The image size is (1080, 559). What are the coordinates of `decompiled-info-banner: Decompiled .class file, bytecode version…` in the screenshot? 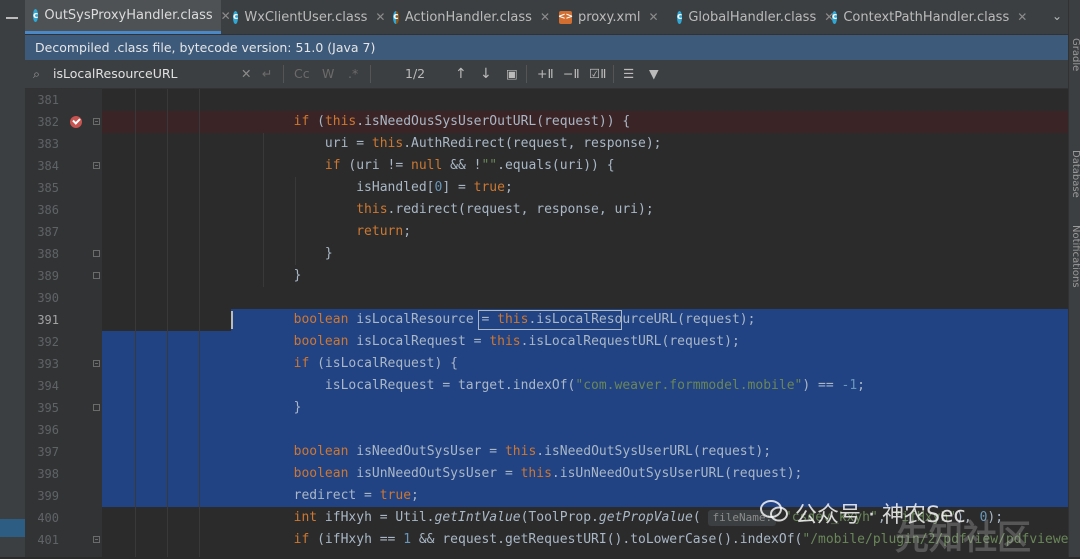 It's located at (546, 47).